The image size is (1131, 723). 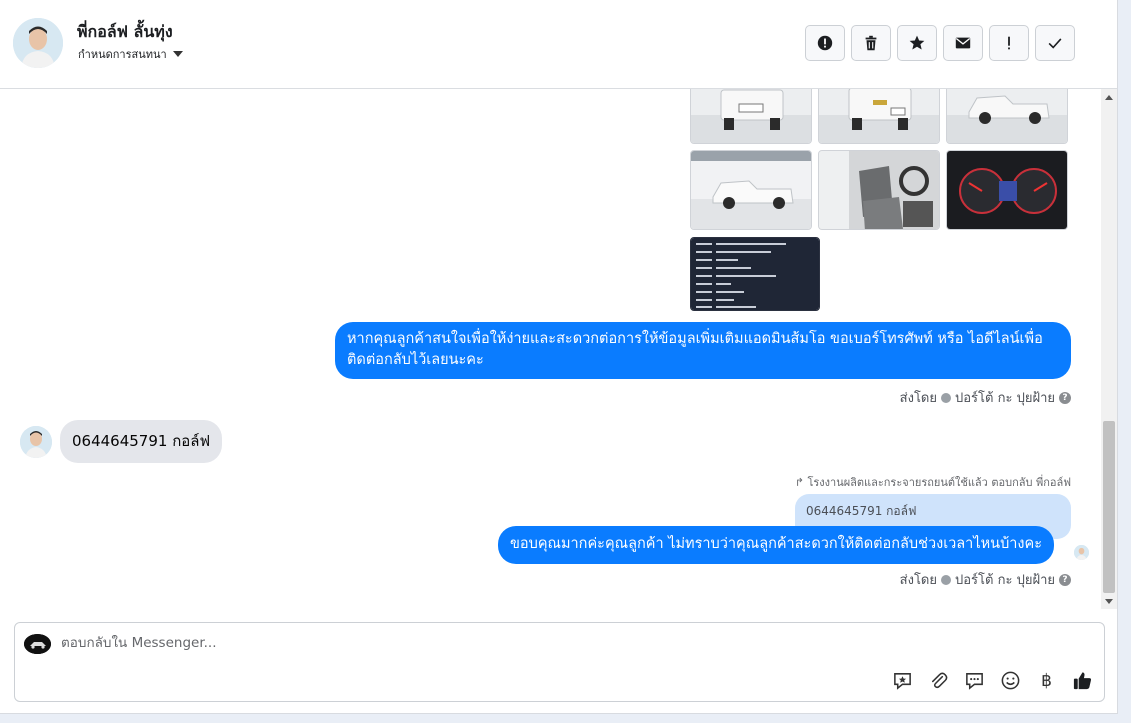 I want to click on car-spec-card-thumbnail, so click(x=755, y=274).